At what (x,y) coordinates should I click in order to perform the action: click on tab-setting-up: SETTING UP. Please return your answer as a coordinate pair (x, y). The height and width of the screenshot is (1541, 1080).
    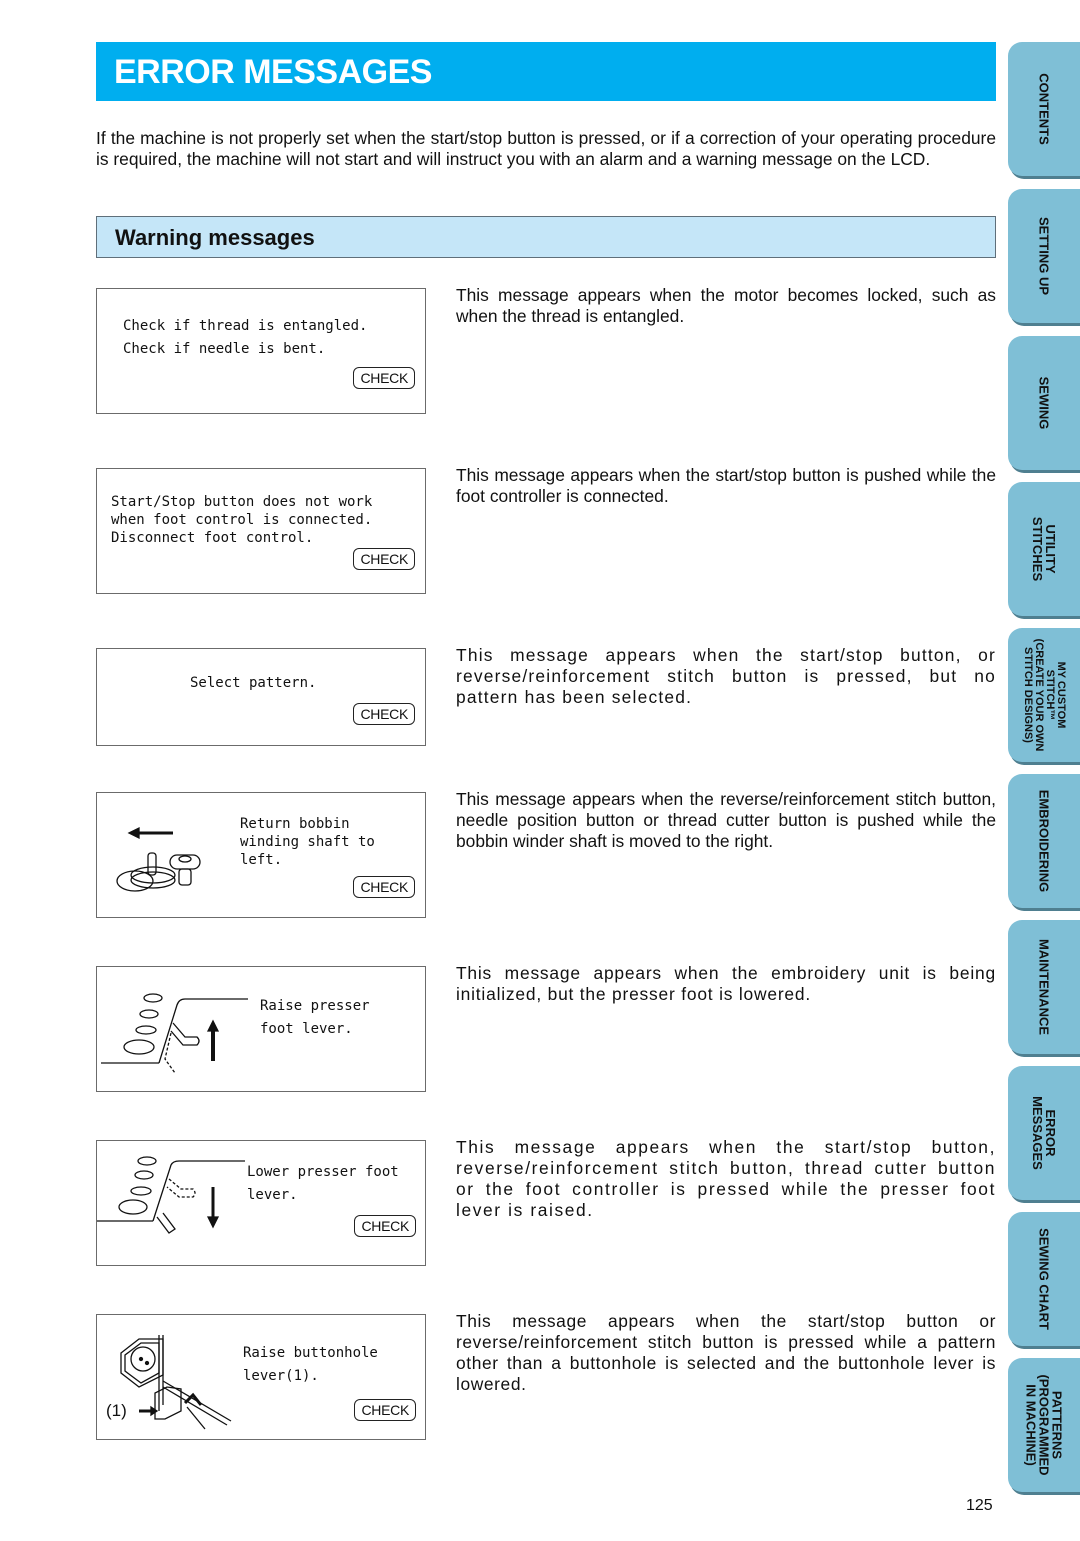
    Looking at the image, I should click on (1044, 256).